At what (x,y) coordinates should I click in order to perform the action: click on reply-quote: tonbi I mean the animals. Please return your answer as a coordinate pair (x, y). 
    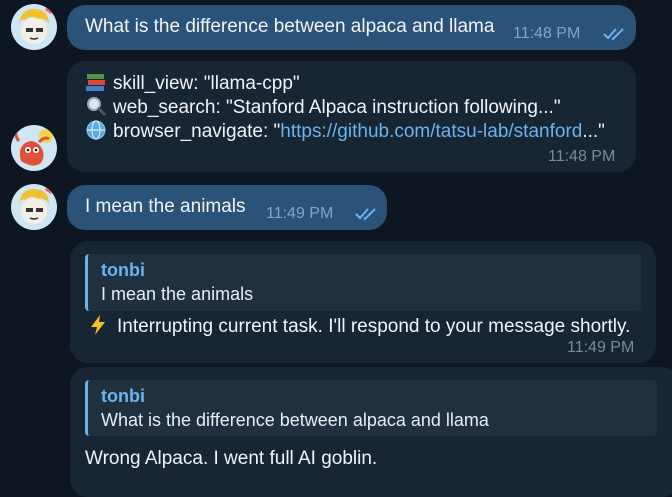
    Looking at the image, I should click on (363, 282).